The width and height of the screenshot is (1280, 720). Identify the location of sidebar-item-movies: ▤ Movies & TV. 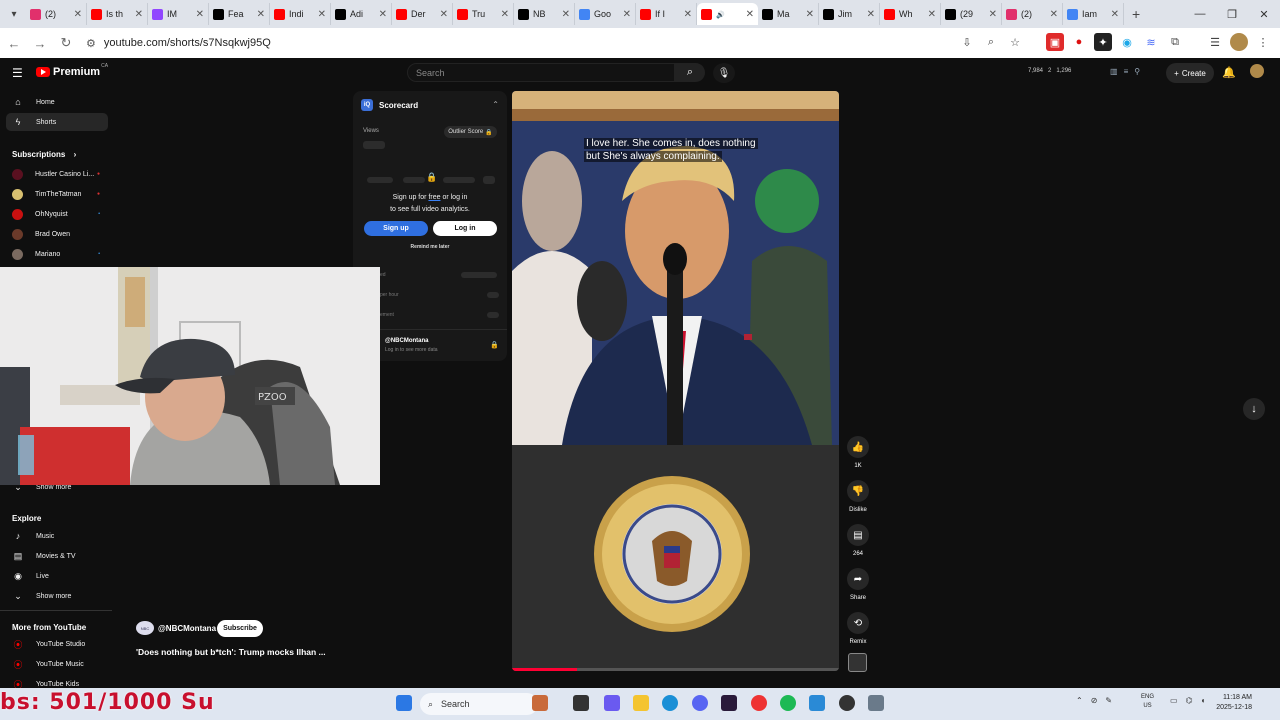
(57, 556).